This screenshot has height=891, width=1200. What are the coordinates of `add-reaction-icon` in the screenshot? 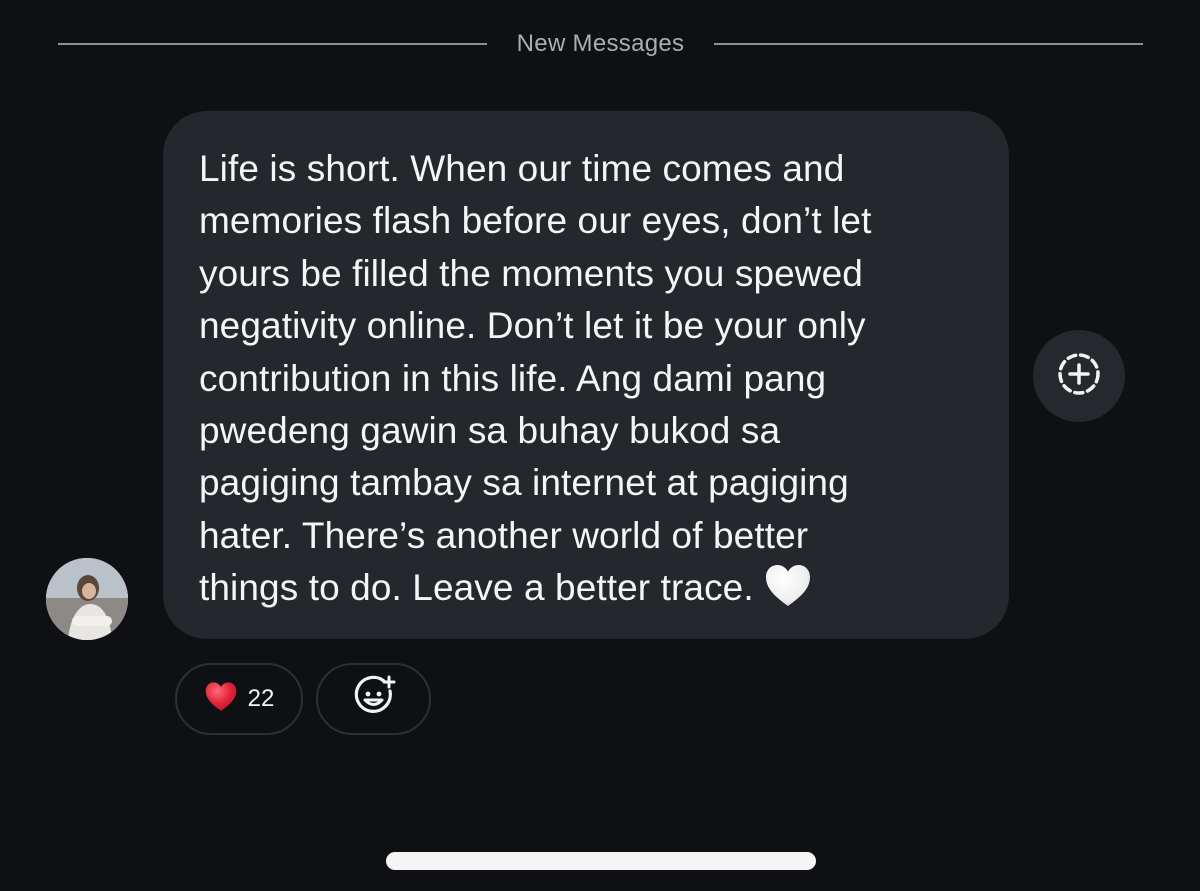 It's located at (374, 699).